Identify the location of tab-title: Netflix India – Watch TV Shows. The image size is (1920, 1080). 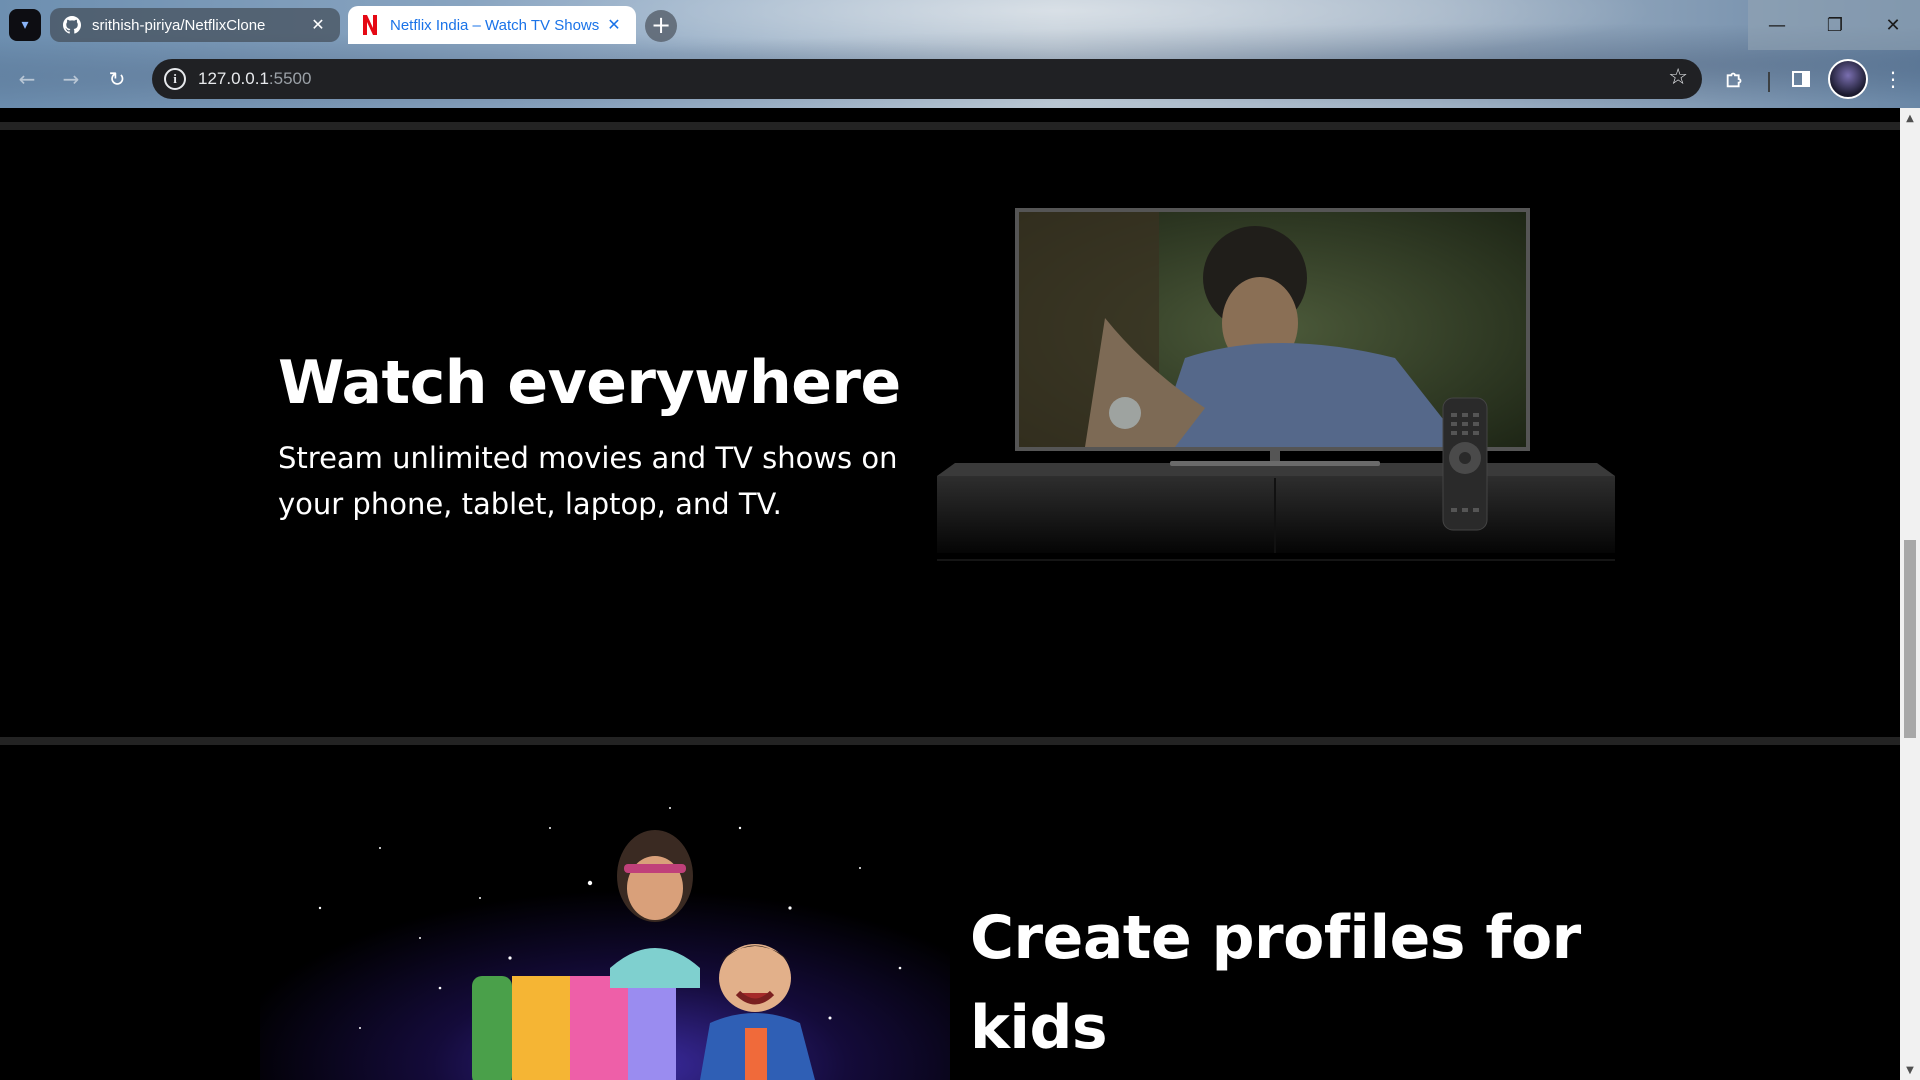
(495, 25).